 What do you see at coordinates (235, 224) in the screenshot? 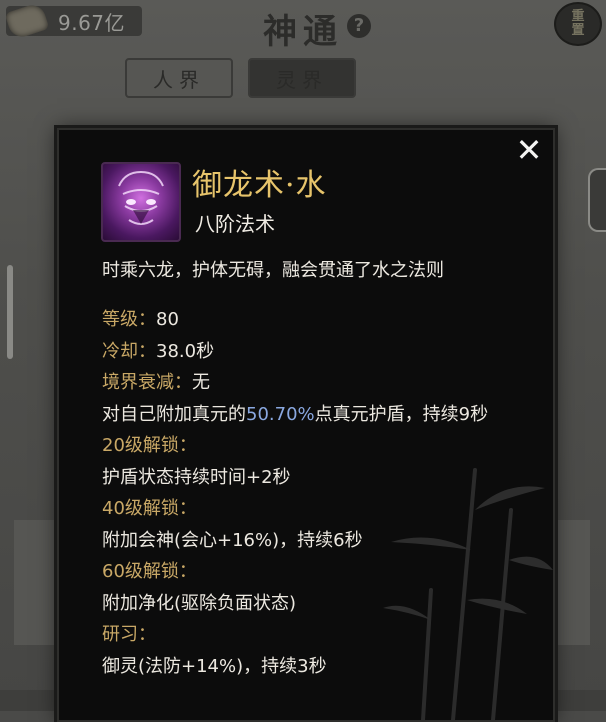
I see `skill-tier: 八阶法术` at bounding box center [235, 224].